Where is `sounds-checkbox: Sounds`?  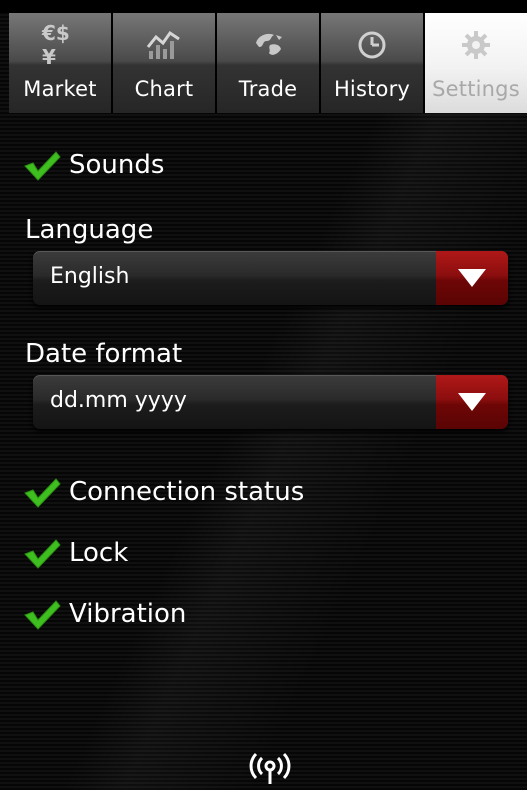 sounds-checkbox: Sounds is located at coordinates (93, 165).